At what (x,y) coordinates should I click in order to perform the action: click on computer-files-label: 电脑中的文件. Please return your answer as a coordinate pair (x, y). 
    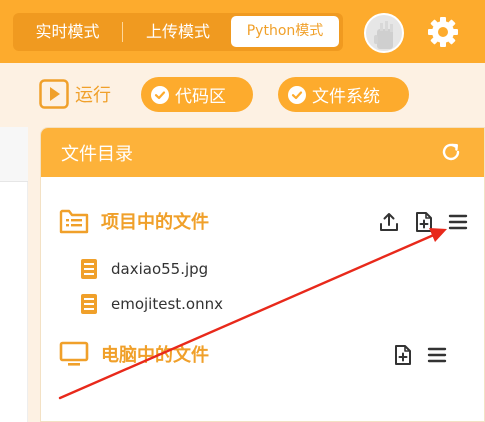
    Looking at the image, I should click on (155, 355).